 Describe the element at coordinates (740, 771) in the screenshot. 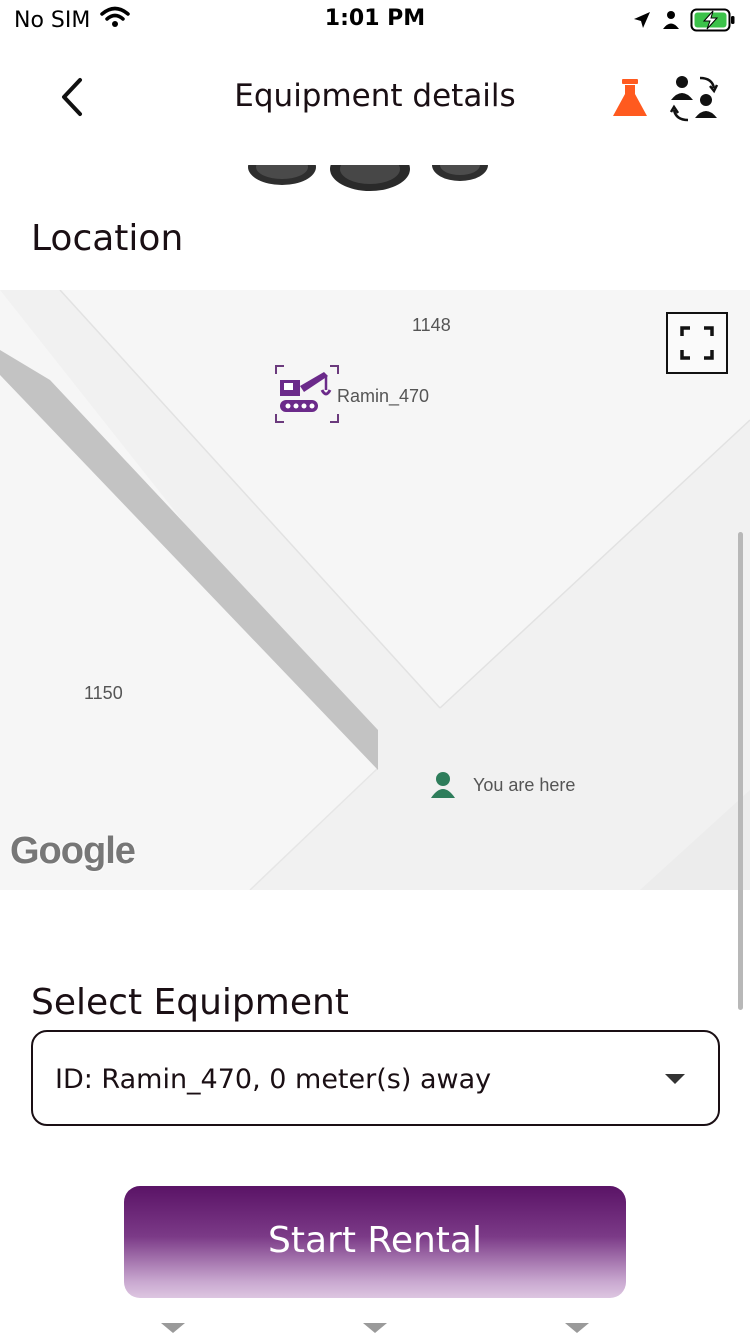

I see `scrollbar` at that location.